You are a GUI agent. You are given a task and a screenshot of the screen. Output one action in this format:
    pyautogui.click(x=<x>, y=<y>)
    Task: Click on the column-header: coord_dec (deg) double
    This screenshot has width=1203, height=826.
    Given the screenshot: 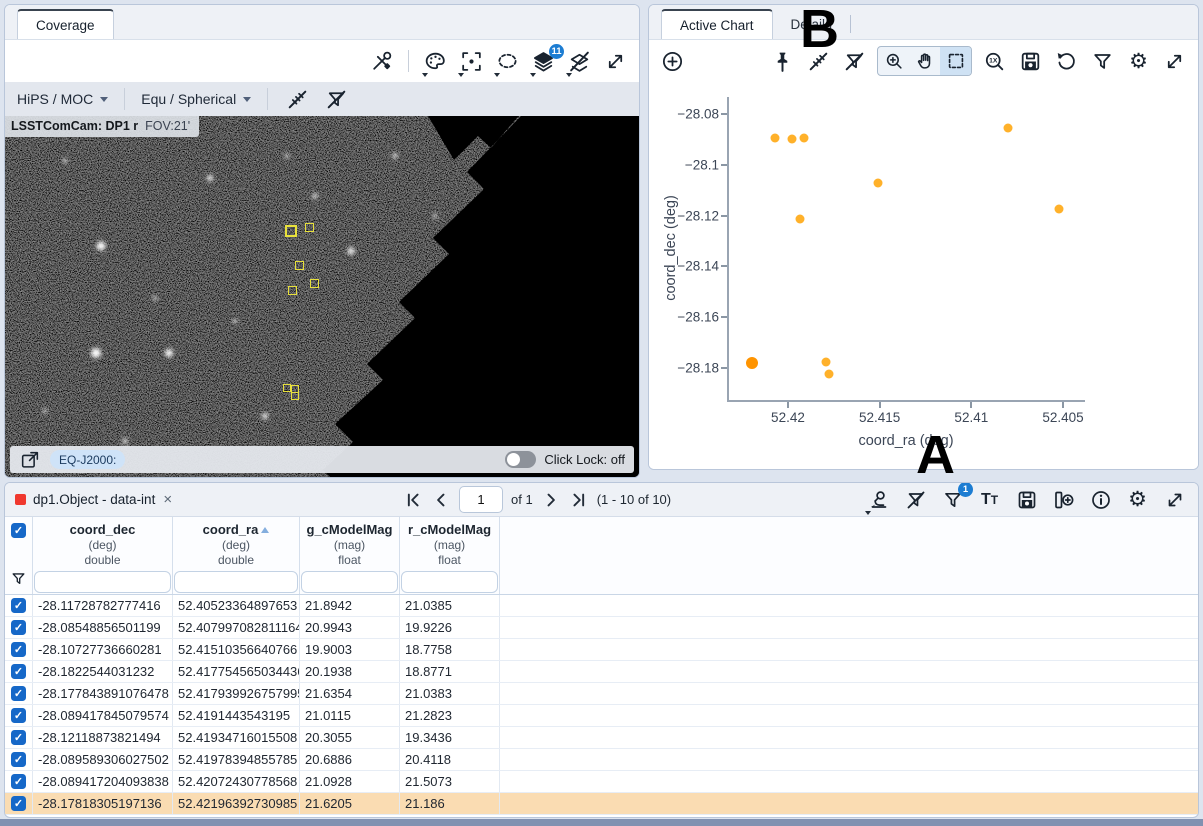 What is the action you would take?
    pyautogui.click(x=103, y=555)
    